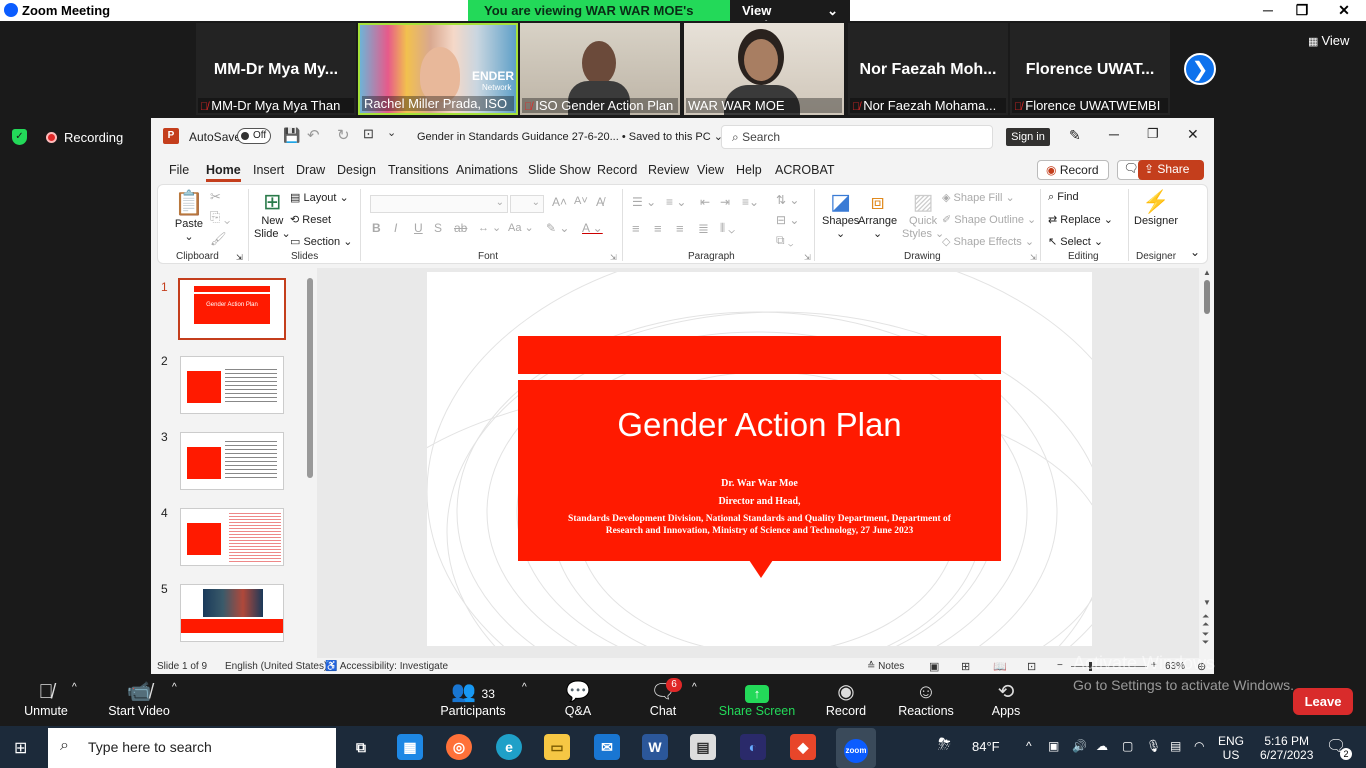 The height and width of the screenshot is (768, 1366). What do you see at coordinates (703, 229) in the screenshot?
I see `justify-icon: ≣` at bounding box center [703, 229].